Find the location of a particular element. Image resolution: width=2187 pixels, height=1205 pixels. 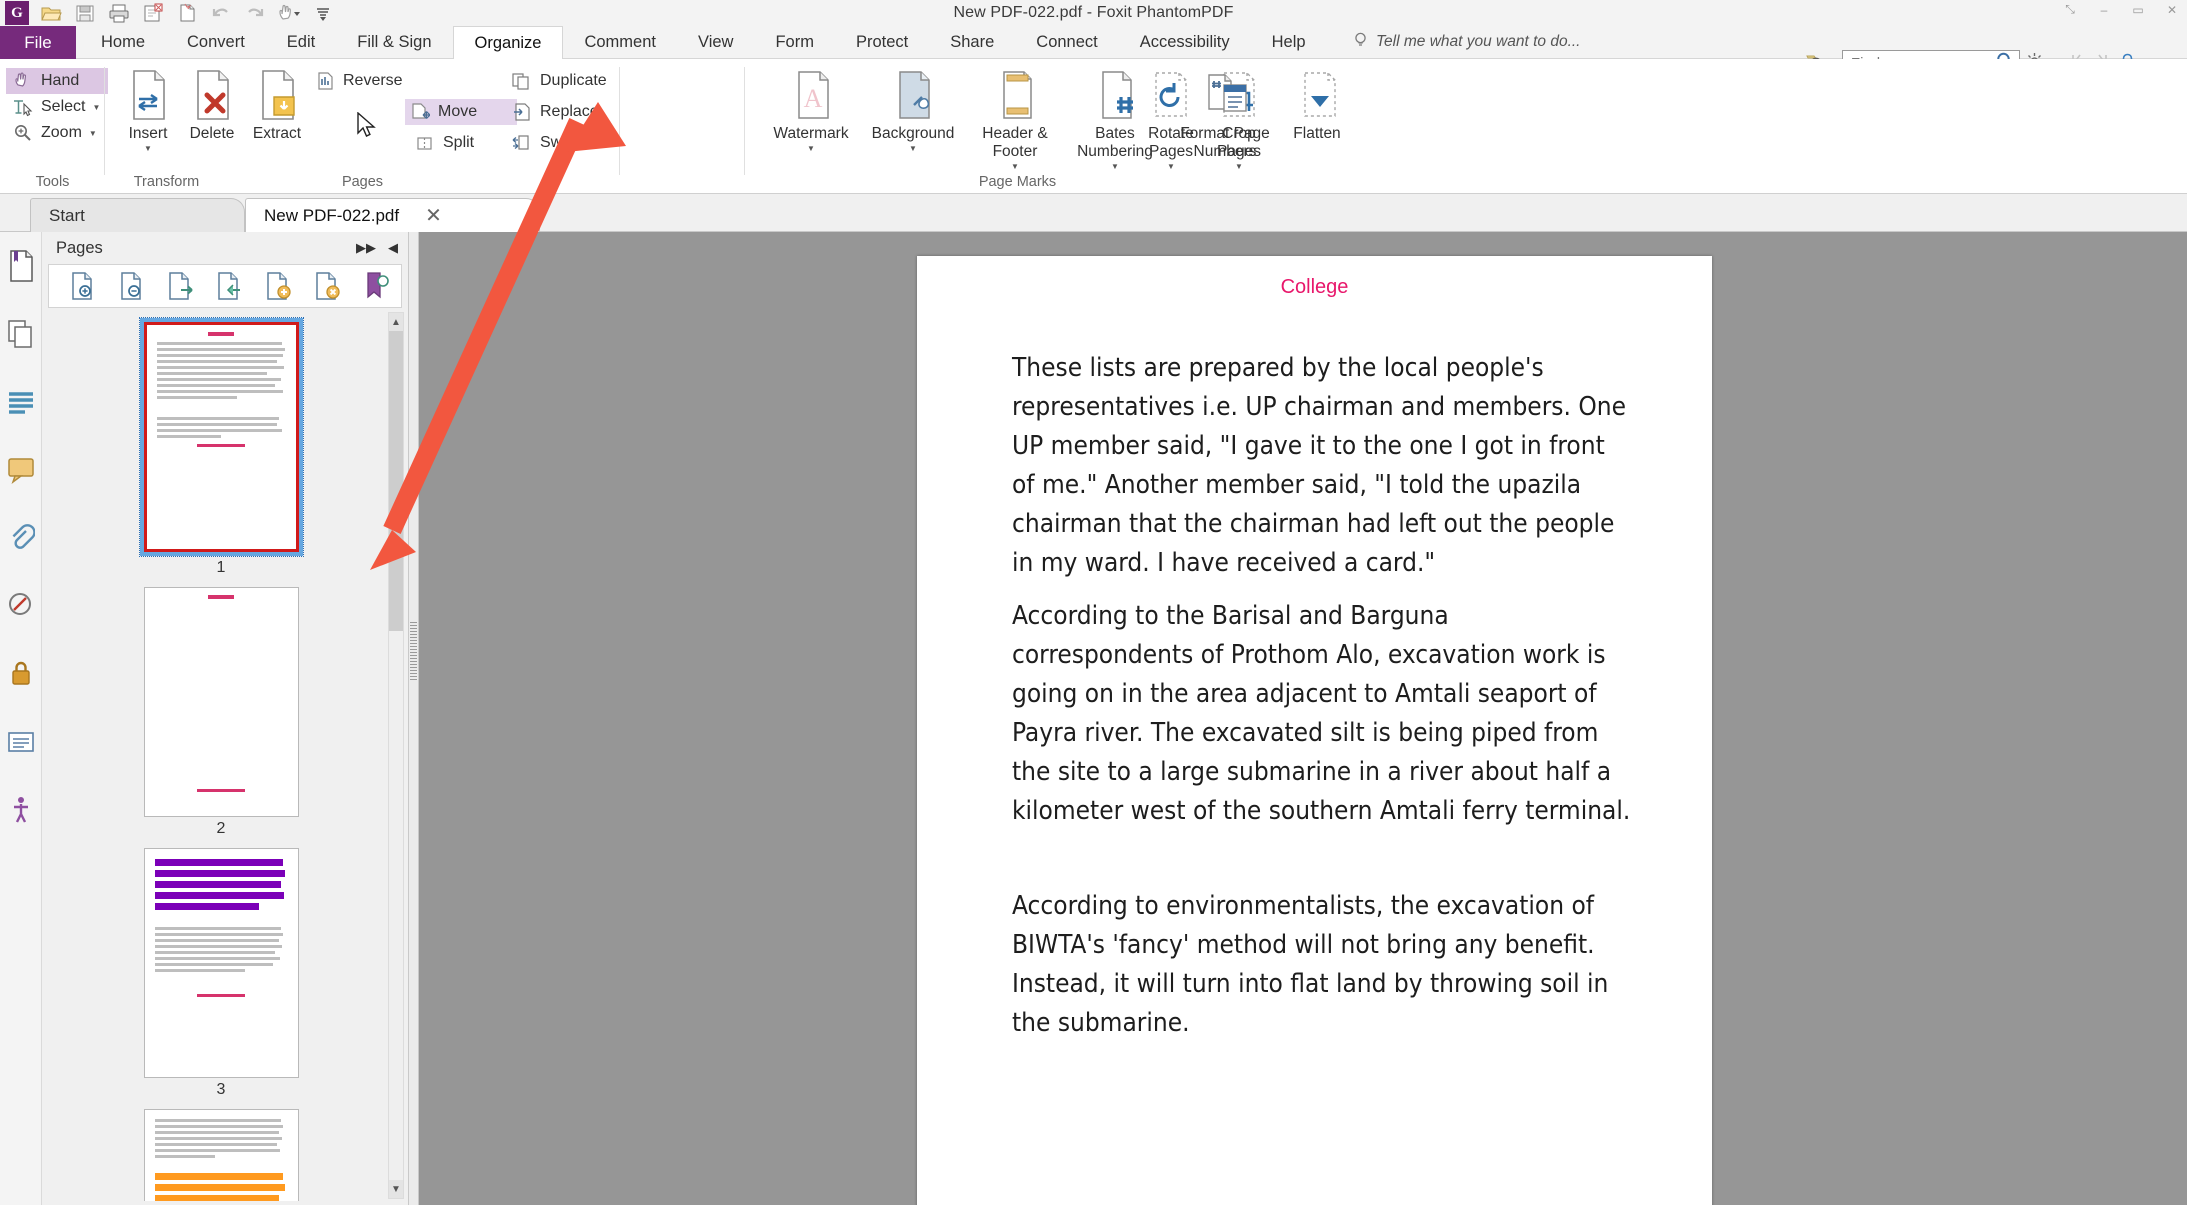

pages-insert-button: Insert ▼ is located at coordinates (148, 109).